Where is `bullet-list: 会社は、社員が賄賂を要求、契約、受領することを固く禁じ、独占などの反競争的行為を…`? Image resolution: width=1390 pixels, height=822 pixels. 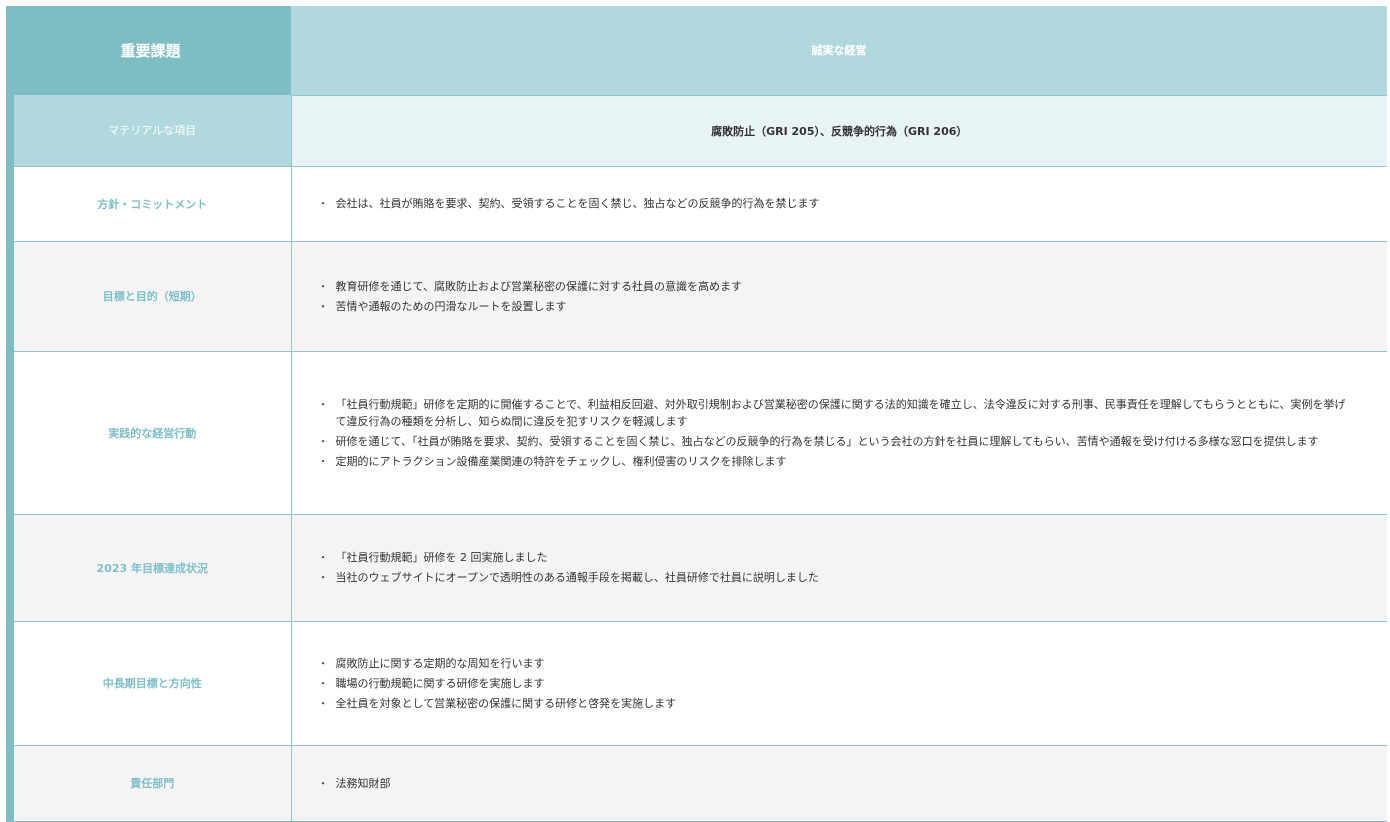
bullet-list: 会社は、社員が賄賂を要求、契約、受領することを固く禁じ、独占などの反競争的行為を… is located at coordinates (838, 203).